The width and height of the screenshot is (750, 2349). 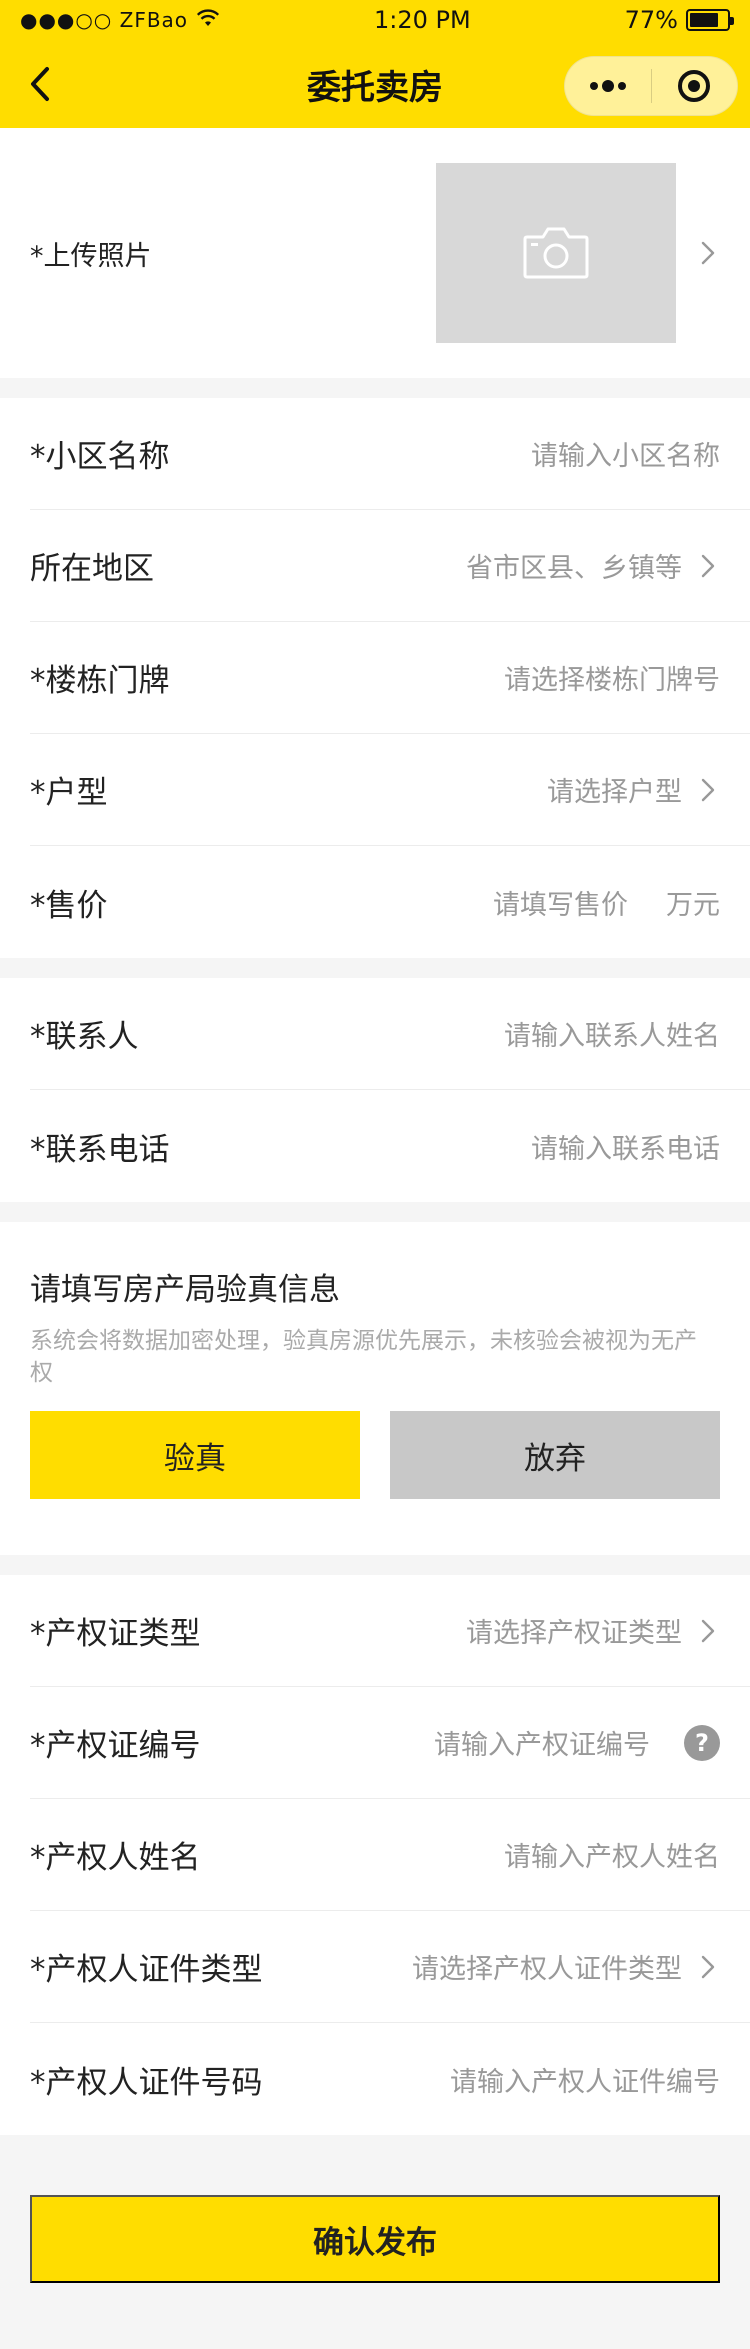 What do you see at coordinates (185, 1290) in the screenshot?
I see `verify-title: 请填写房产局验真信息` at bounding box center [185, 1290].